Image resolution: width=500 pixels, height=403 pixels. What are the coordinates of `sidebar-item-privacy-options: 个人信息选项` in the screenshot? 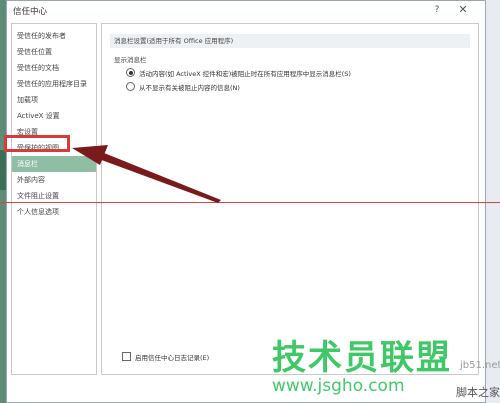 It's located at (54, 212).